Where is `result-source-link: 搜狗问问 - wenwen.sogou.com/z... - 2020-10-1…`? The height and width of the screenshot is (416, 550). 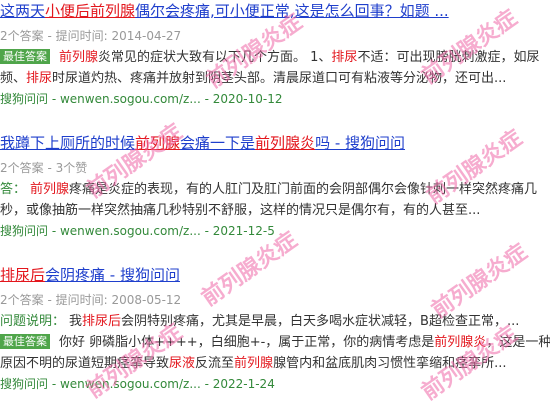 result-source-link: 搜狗问问 - wenwen.sogou.com/z... - 2020-10-1… is located at coordinates (275, 99).